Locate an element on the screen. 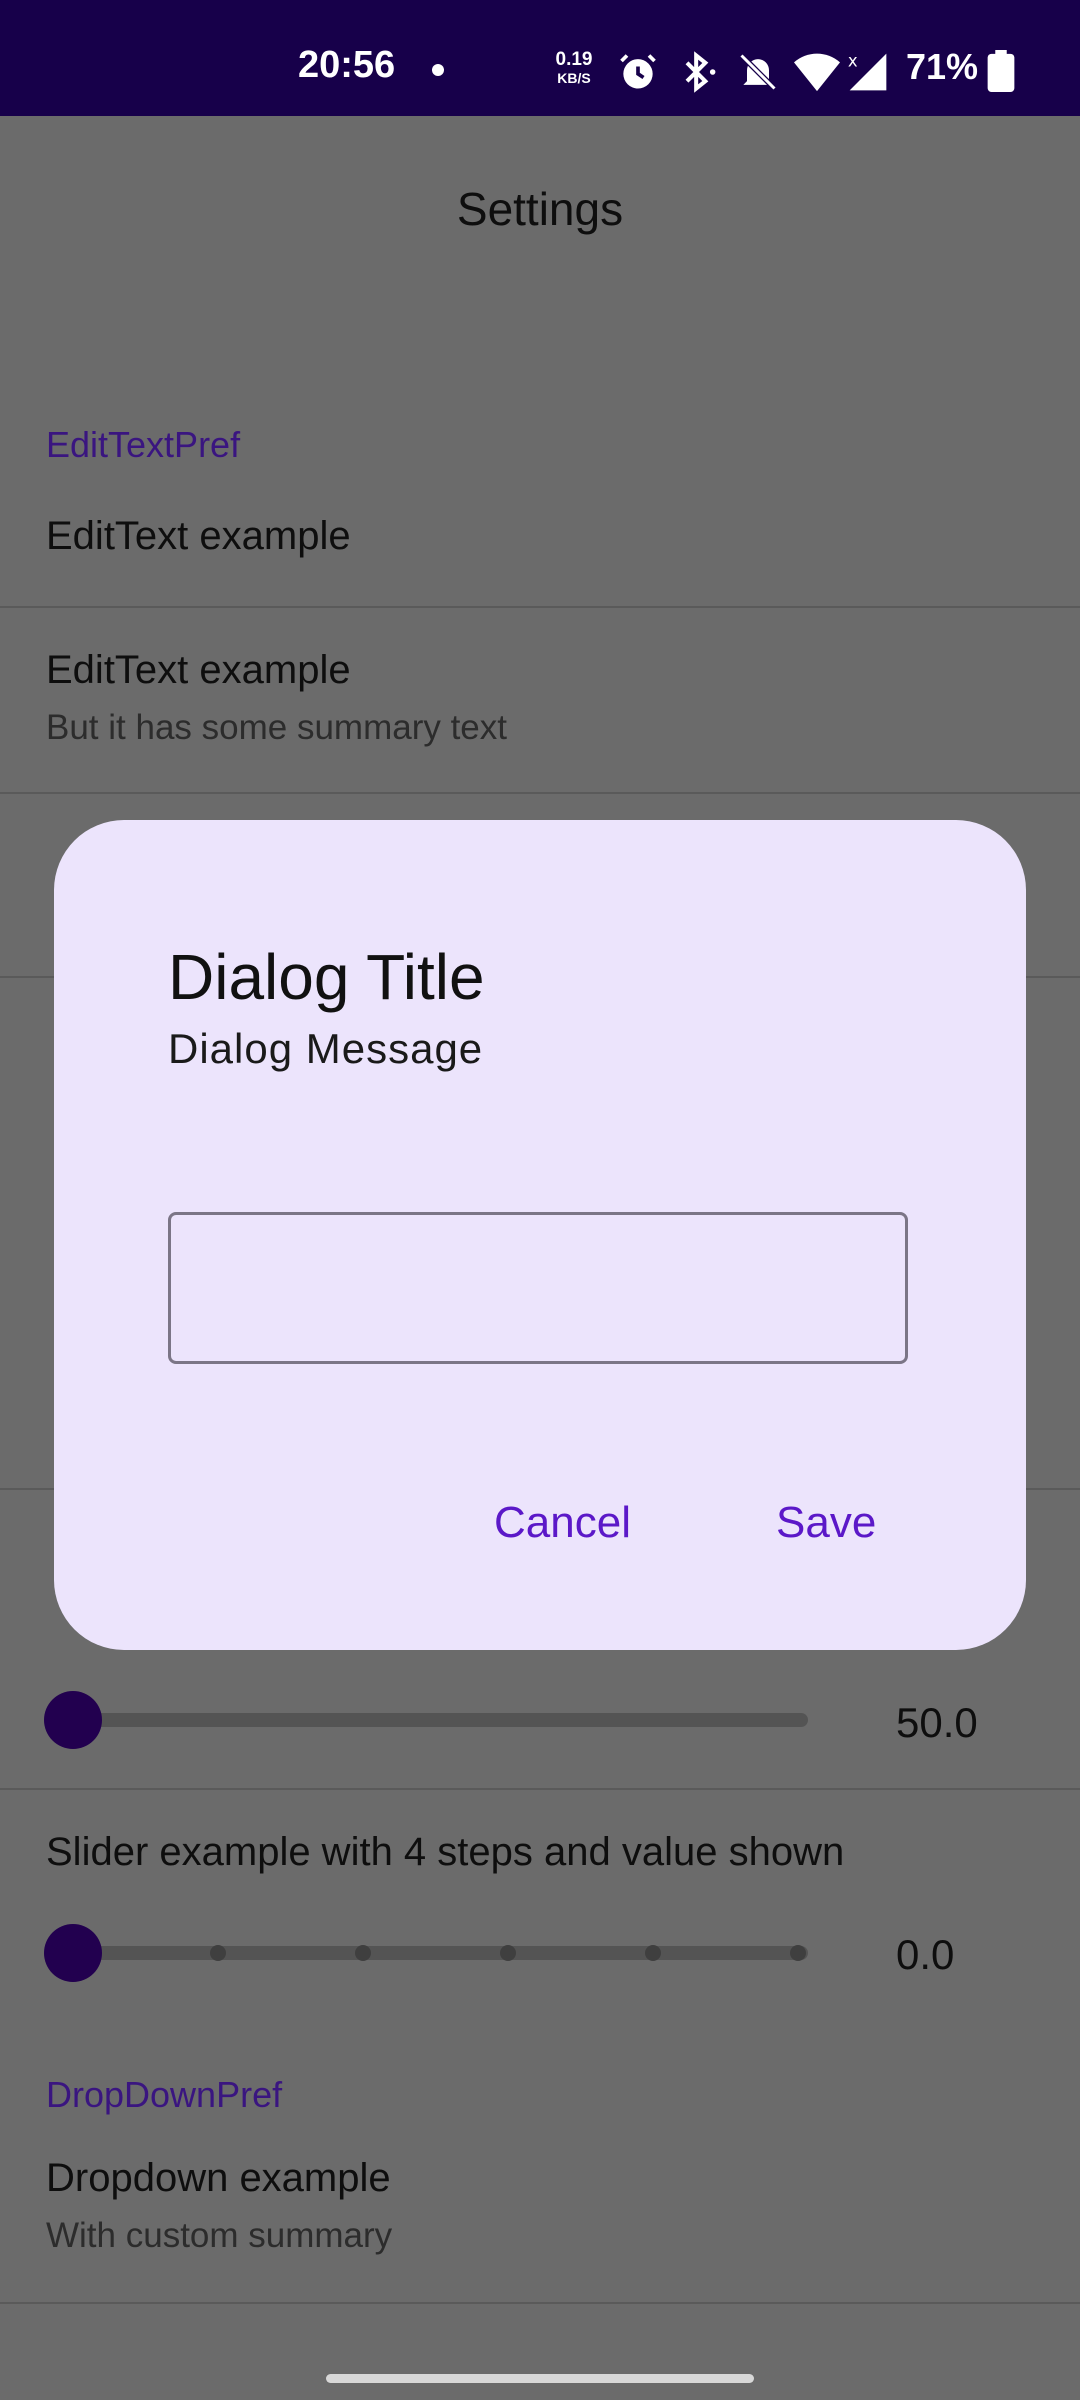 The image size is (1080, 2400). network-speed-value: 0.19 is located at coordinates (574, 59).